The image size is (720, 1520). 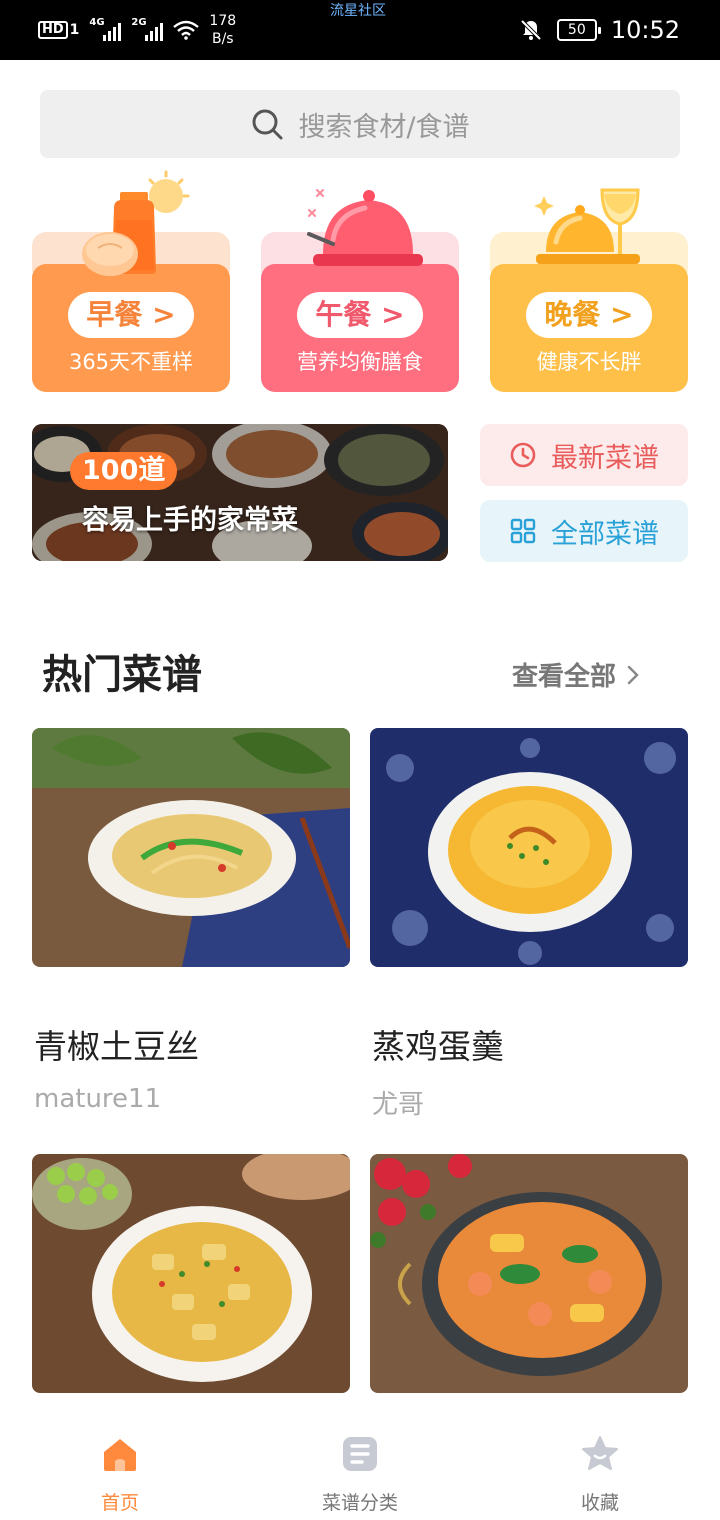 What do you see at coordinates (223, 30) in the screenshot?
I see `network-speed: 178 B/s` at bounding box center [223, 30].